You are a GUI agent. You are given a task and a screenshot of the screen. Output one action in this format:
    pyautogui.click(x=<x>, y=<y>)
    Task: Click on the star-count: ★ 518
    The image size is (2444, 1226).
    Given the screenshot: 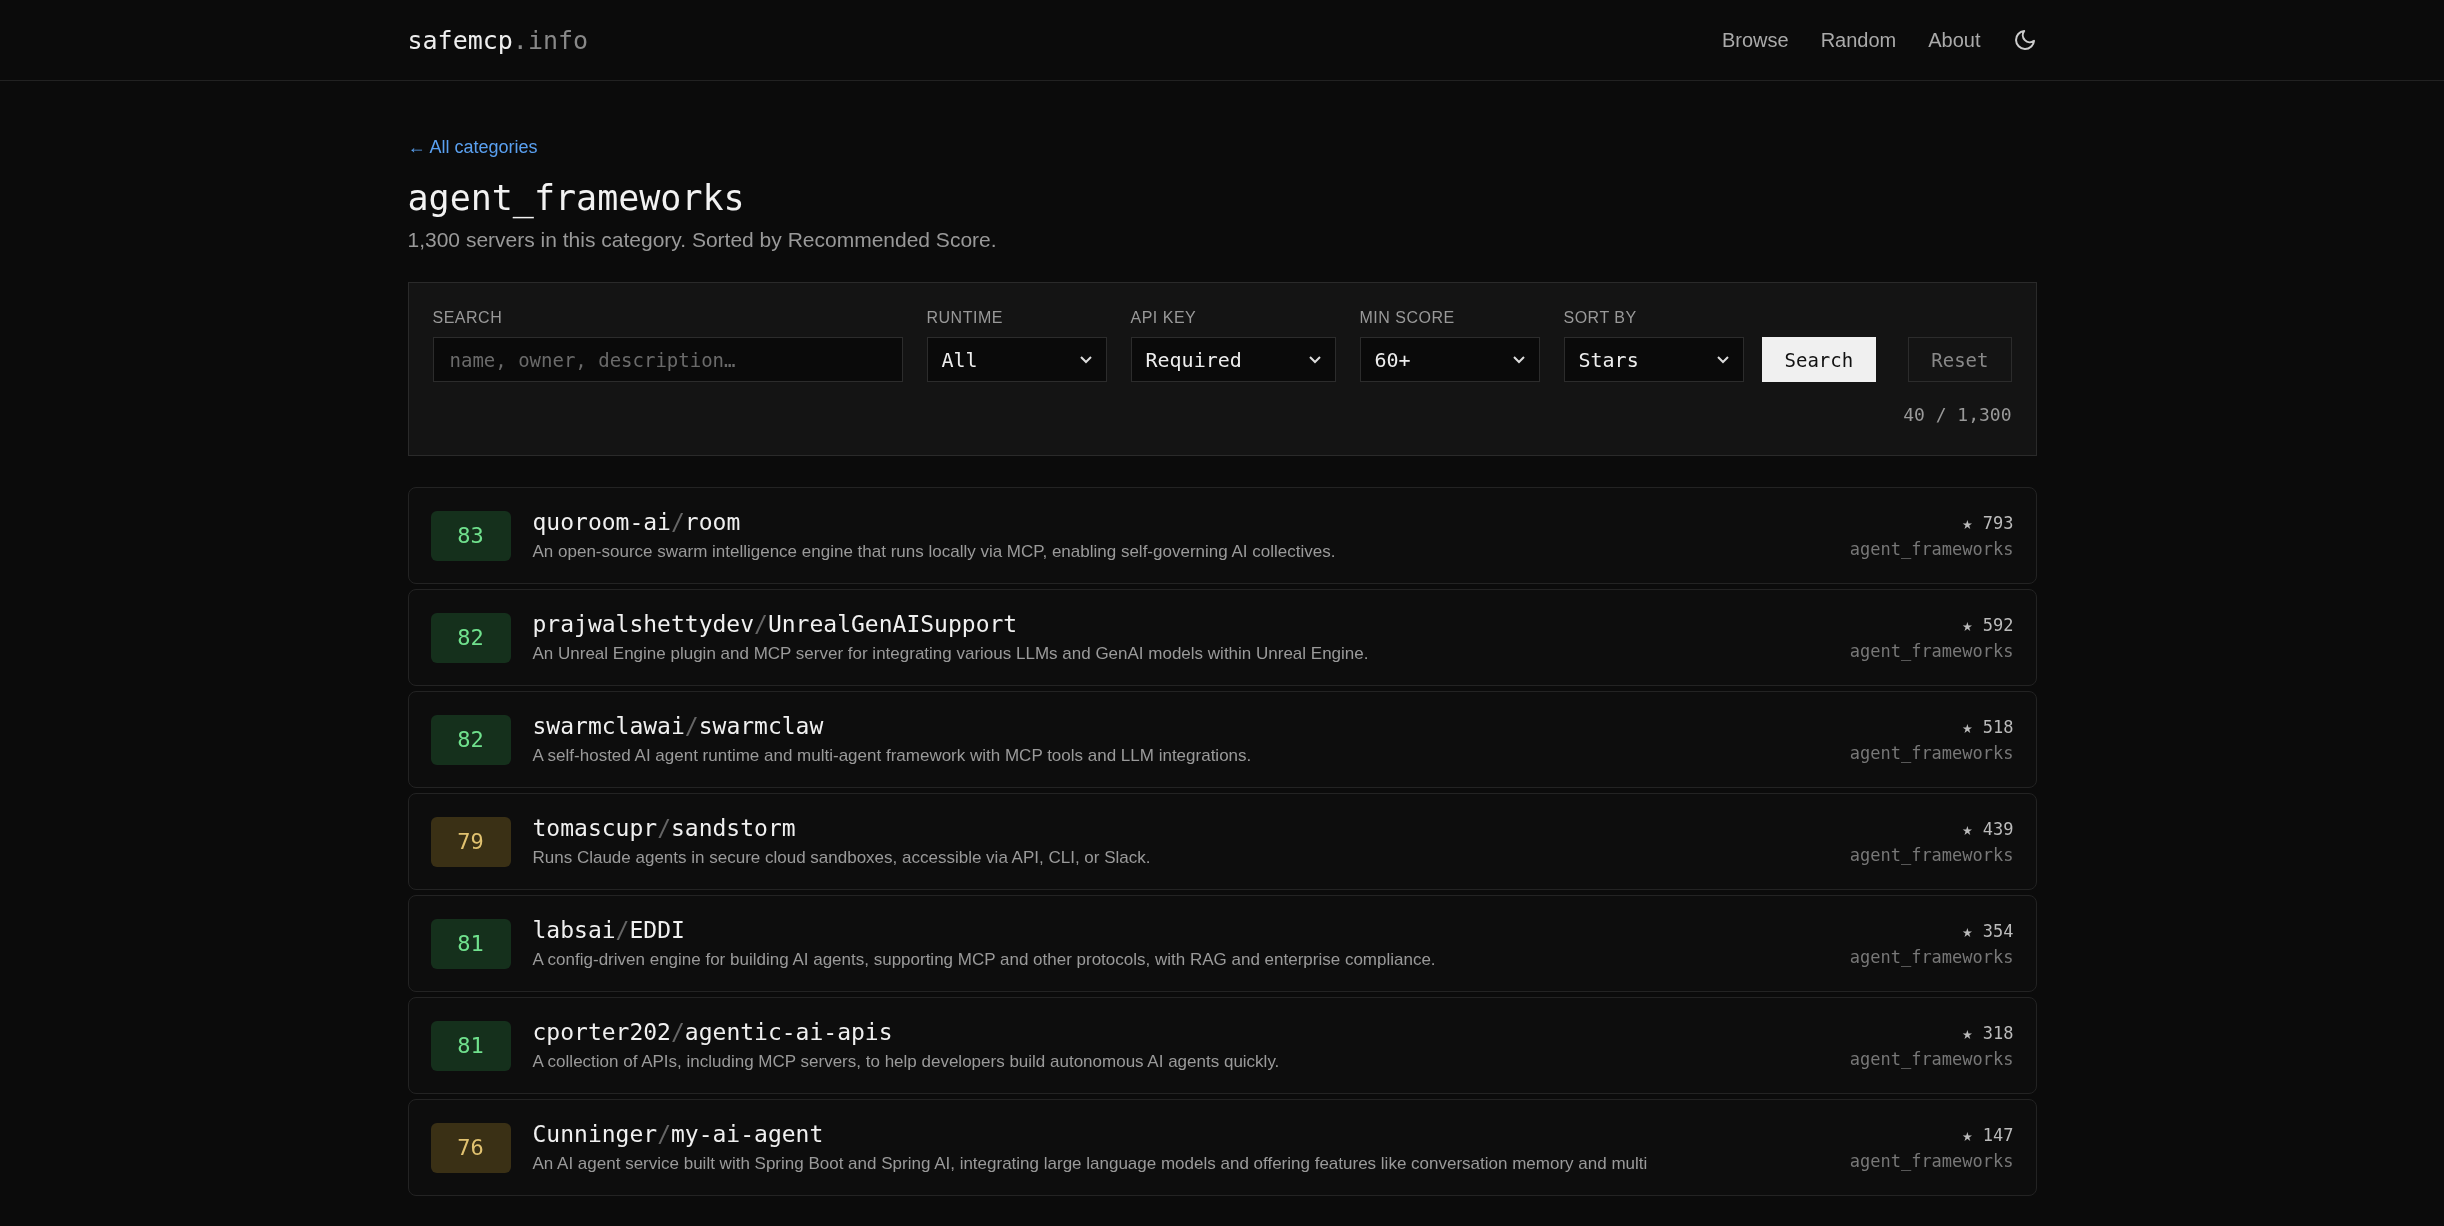 What is the action you would take?
    pyautogui.click(x=1988, y=726)
    